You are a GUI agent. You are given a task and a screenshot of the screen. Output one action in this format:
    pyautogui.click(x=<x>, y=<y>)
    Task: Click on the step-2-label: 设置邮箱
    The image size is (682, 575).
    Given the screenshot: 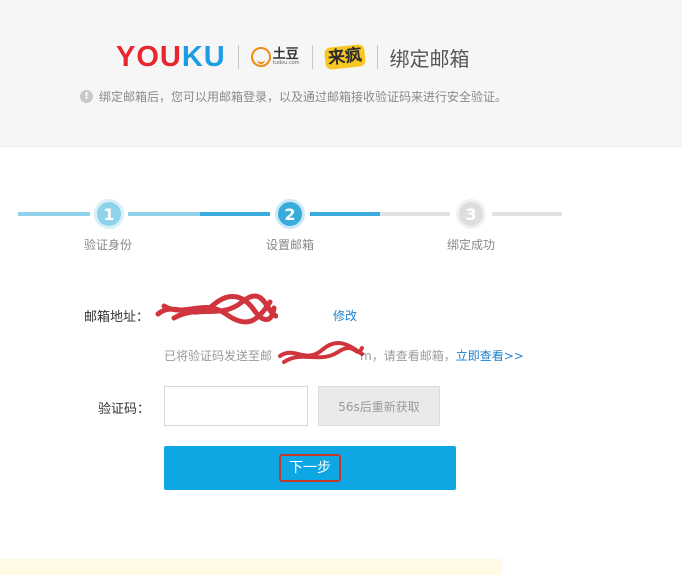 What is the action you would take?
    pyautogui.click(x=290, y=245)
    